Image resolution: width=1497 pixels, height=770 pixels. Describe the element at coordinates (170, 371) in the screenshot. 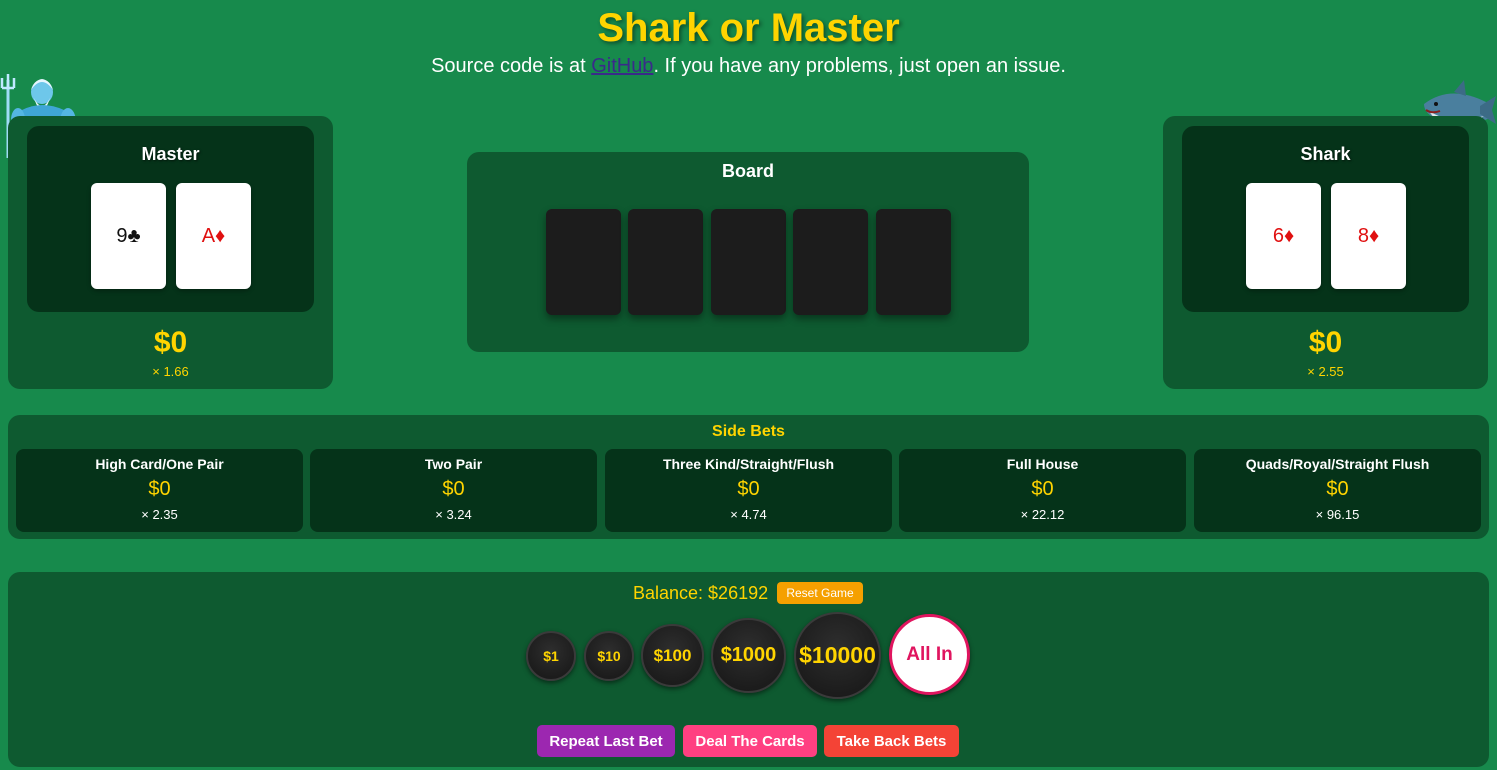

I see `master-multiplier: × 1.66` at that location.